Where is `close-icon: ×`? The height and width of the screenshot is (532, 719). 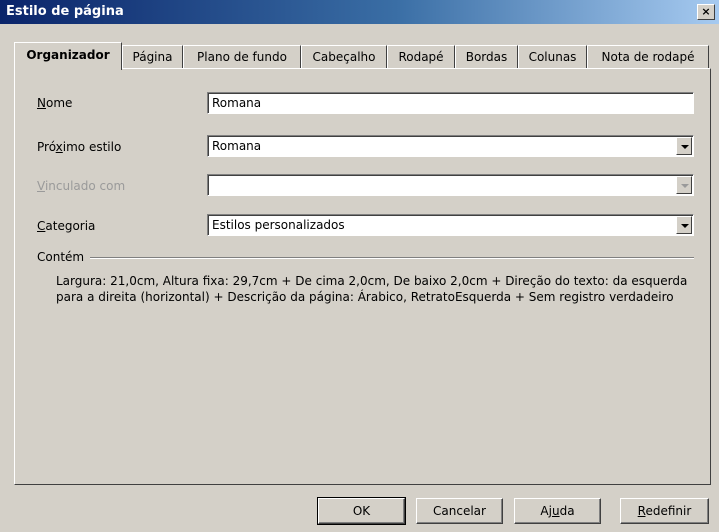
close-icon: × is located at coordinates (706, 11).